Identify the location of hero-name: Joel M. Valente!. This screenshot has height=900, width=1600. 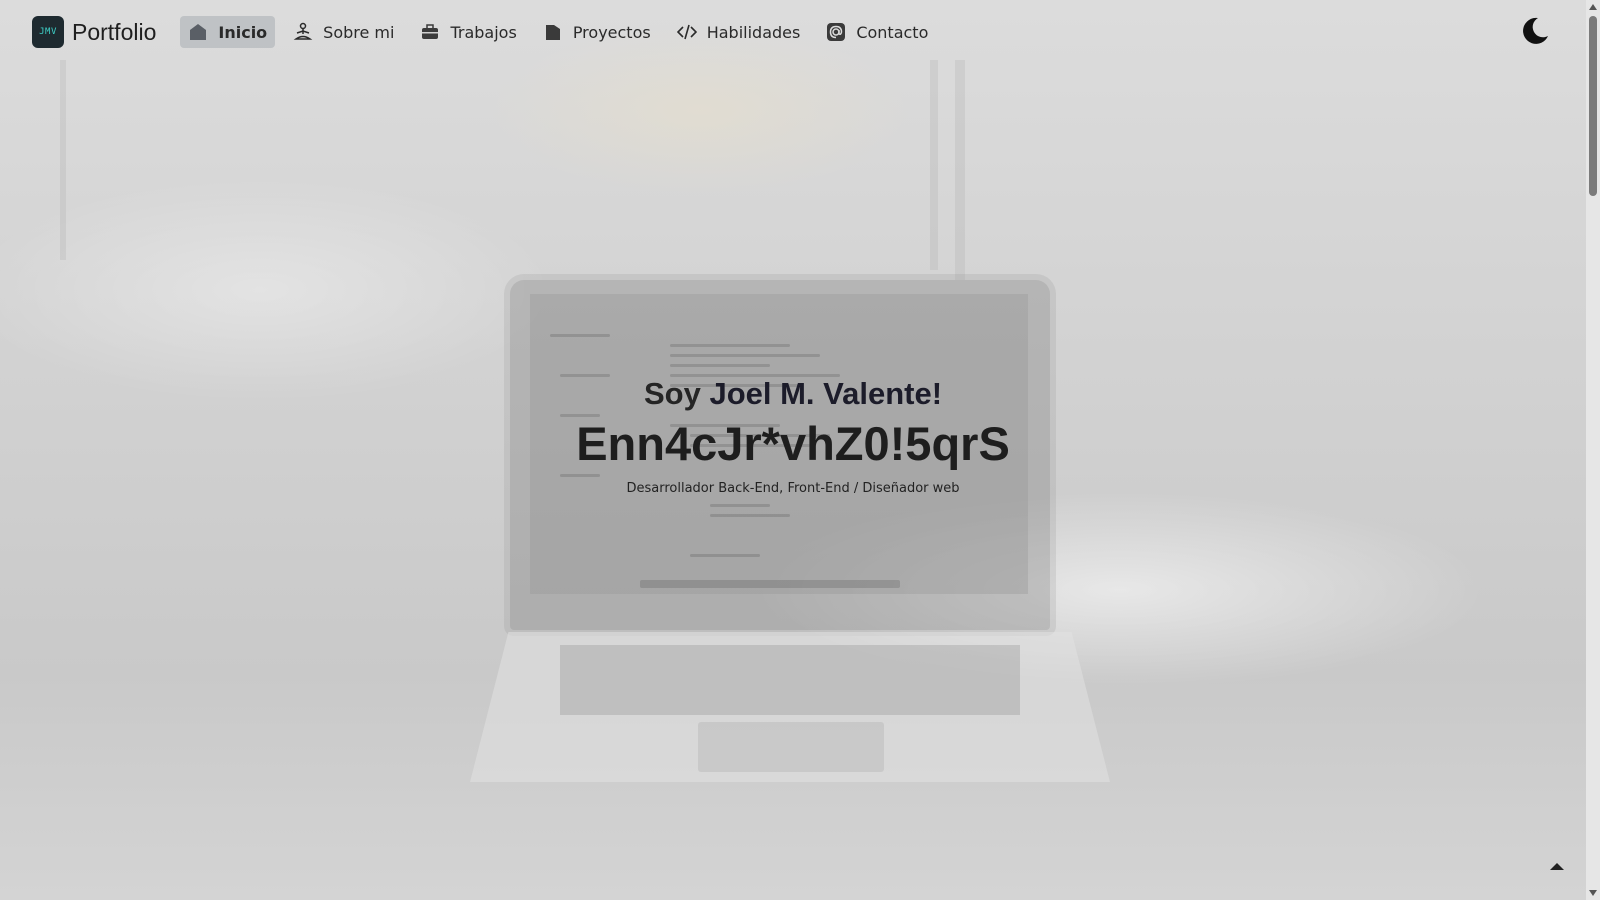
(826, 393).